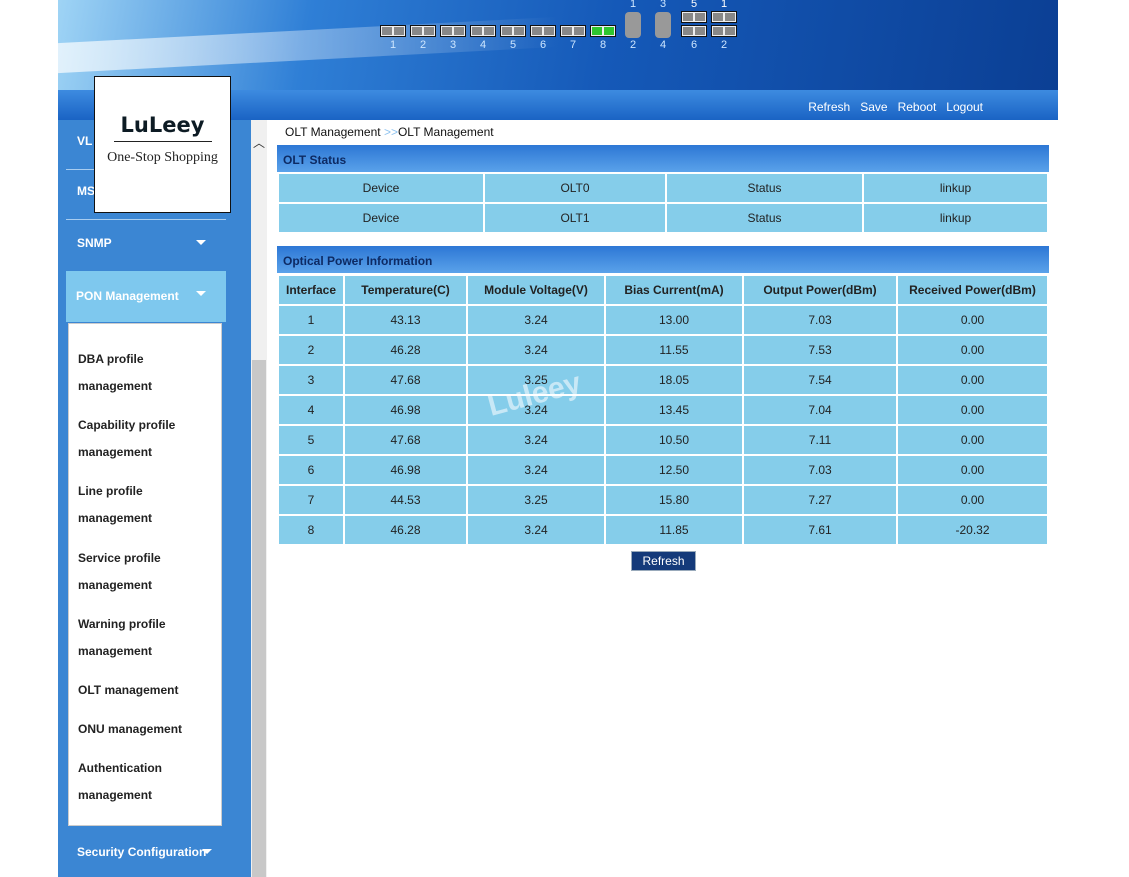 This screenshot has height=877, width=1129. What do you see at coordinates (453, 31) in the screenshot?
I see `port-3-indicator` at bounding box center [453, 31].